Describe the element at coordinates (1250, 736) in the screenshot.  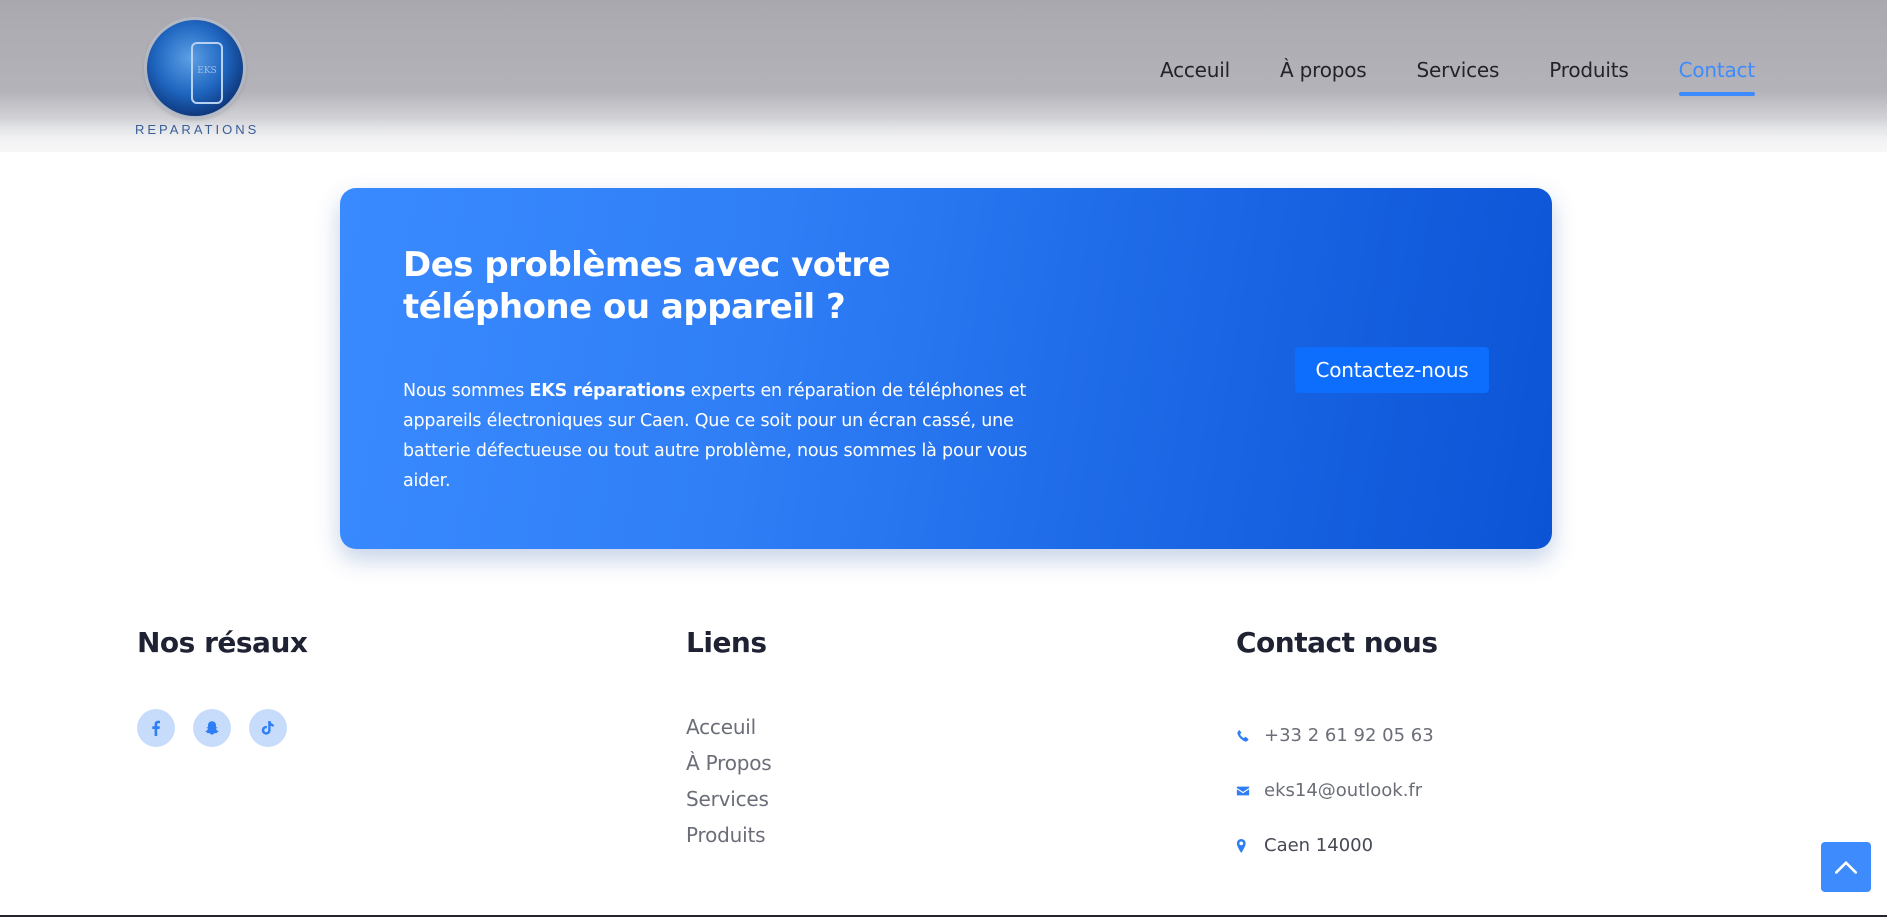
I see `phone-icon` at that location.